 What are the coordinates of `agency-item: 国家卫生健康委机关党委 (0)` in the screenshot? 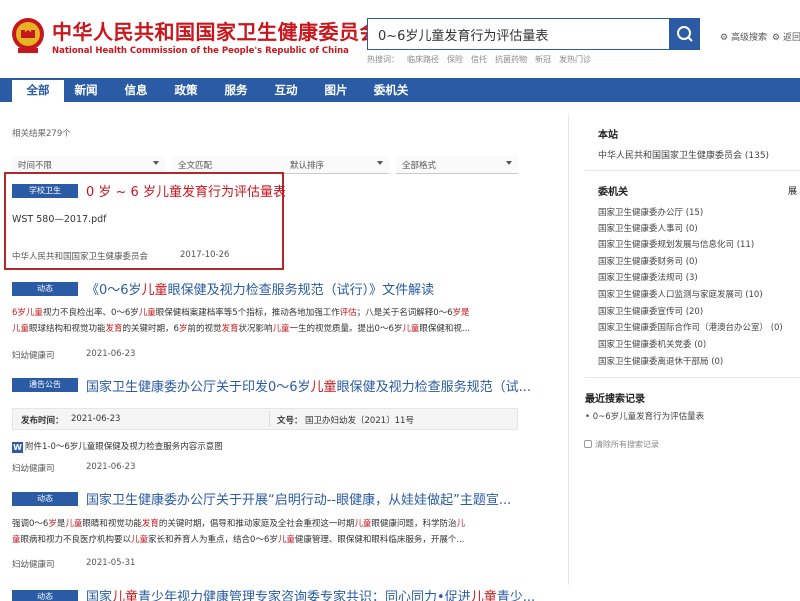 It's located at (652, 344).